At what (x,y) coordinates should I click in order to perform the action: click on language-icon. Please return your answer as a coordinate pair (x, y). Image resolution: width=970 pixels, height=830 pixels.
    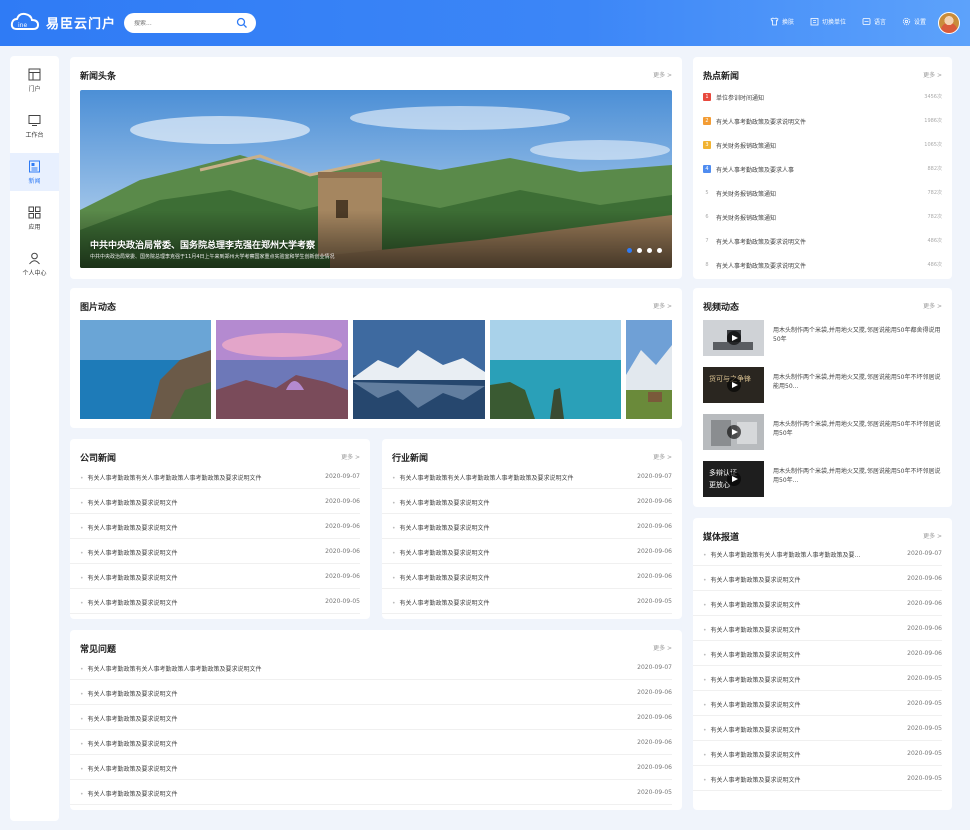
    Looking at the image, I should click on (866, 21).